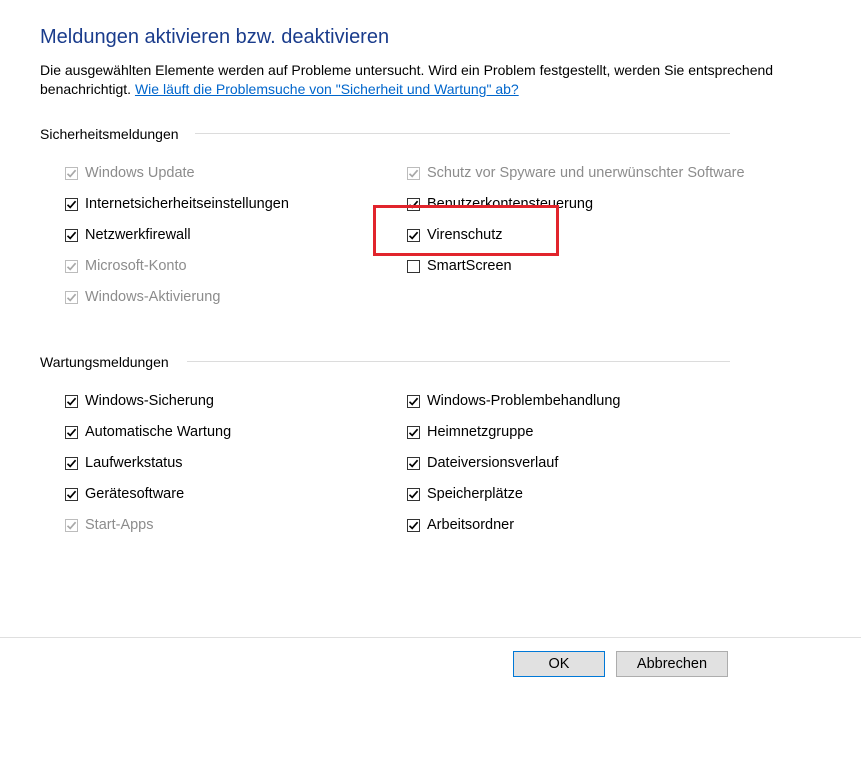 This screenshot has width=861, height=758. I want to click on checkbox-label: Microsoft-Konto, so click(136, 266).